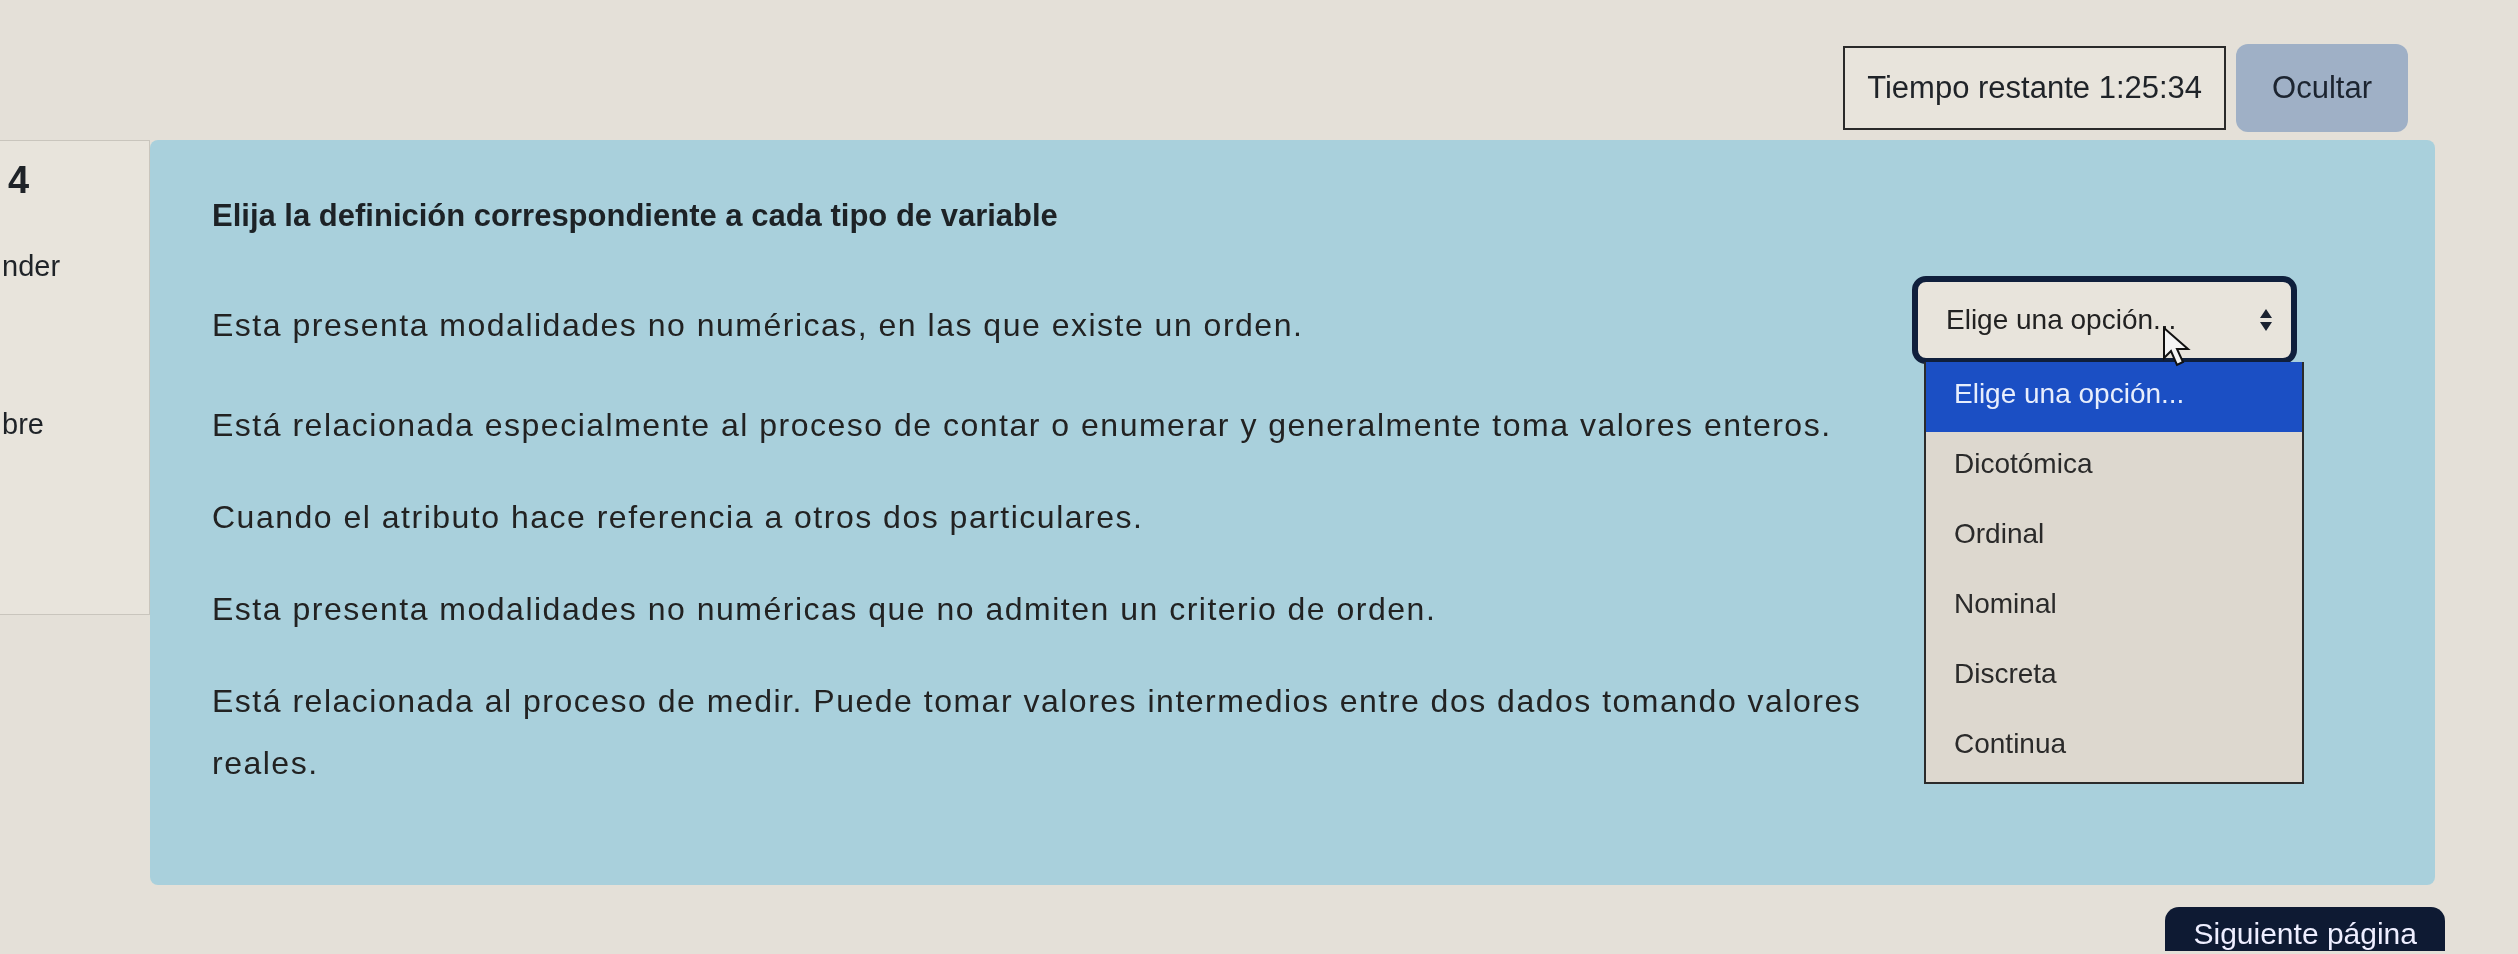 This screenshot has width=2518, height=954. I want to click on question-prompt: Elija la definición correspondiente a cada tipo de variable, so click(635, 216).